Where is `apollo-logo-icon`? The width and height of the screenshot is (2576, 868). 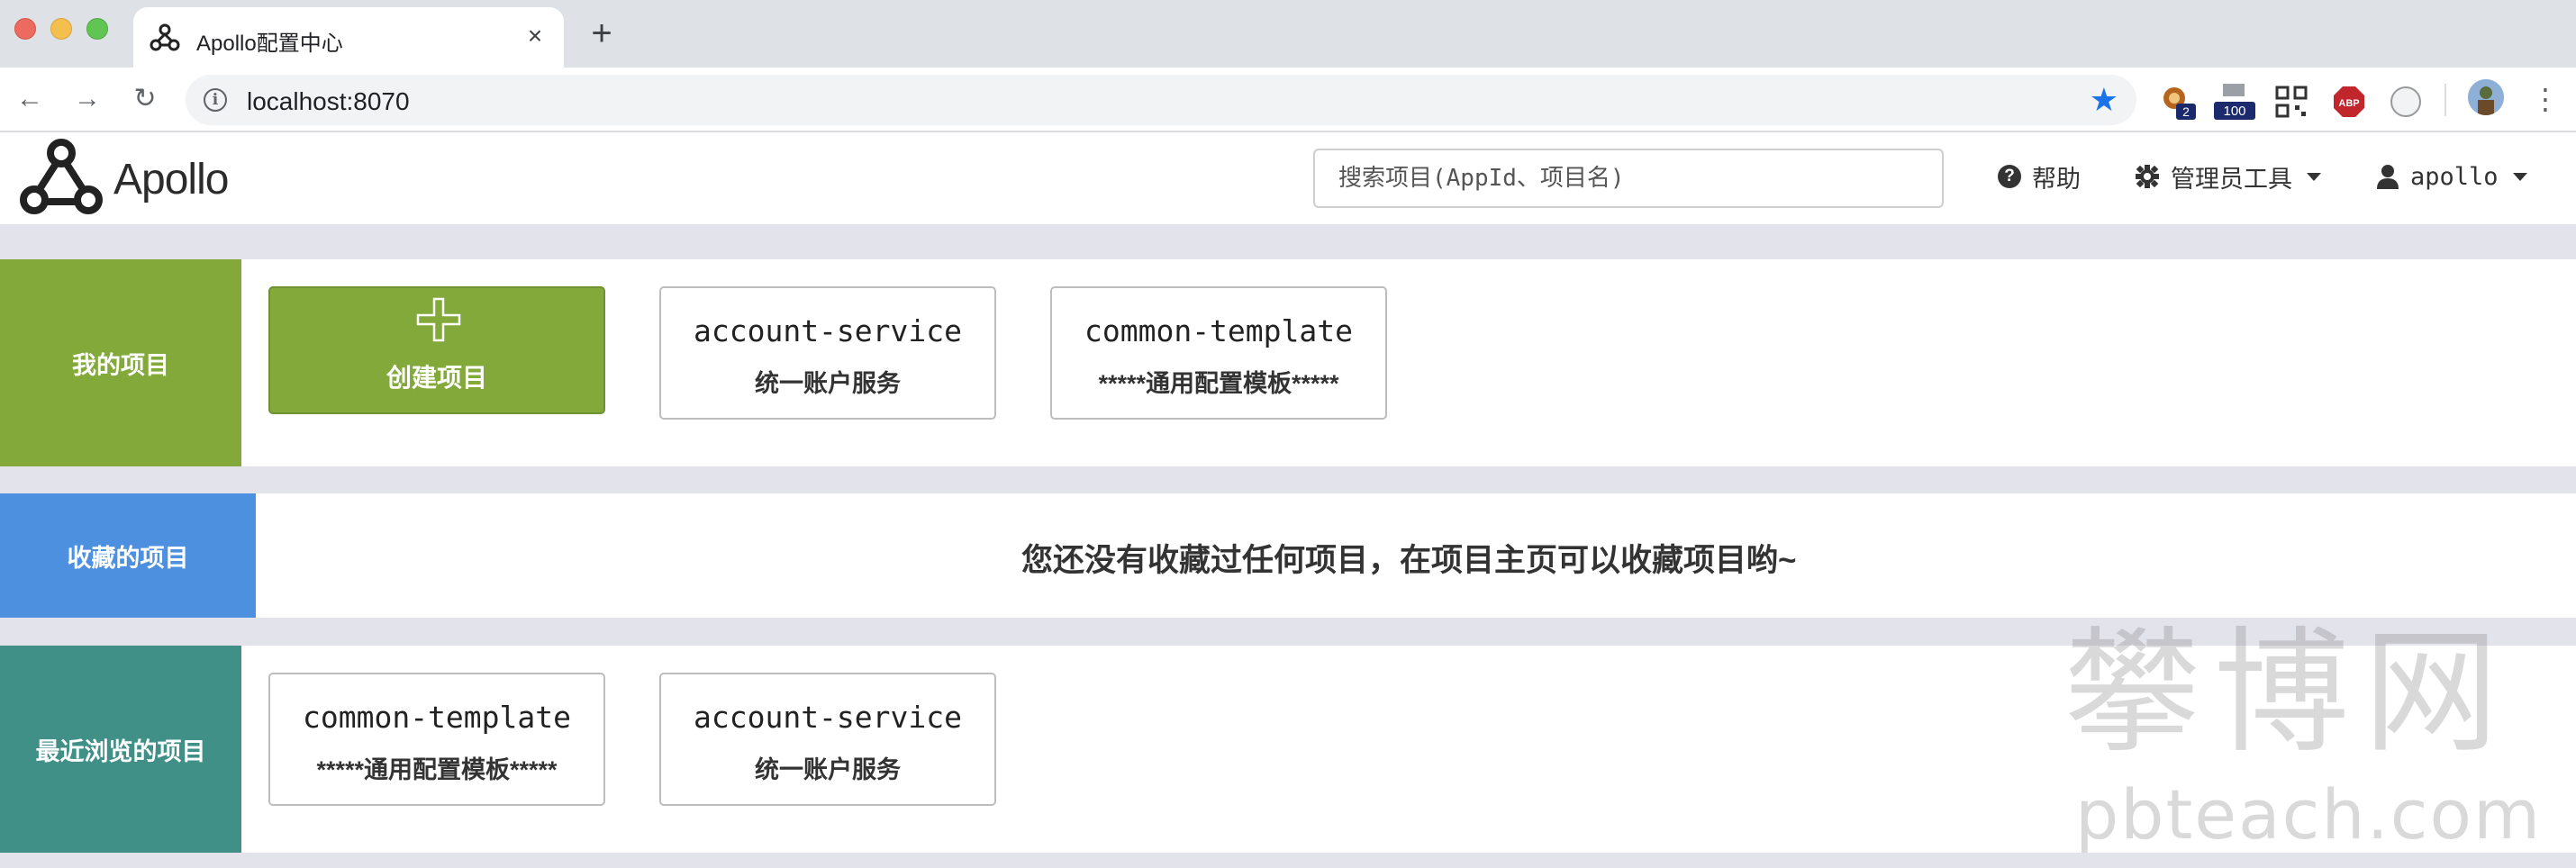
apollo-logo-icon is located at coordinates (61, 178).